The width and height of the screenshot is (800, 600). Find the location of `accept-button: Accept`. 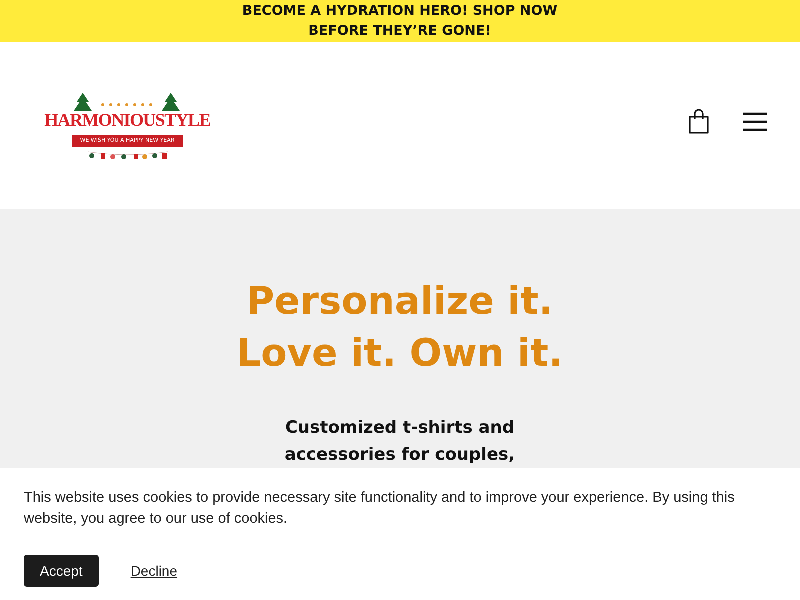

accept-button: Accept is located at coordinates (61, 571).